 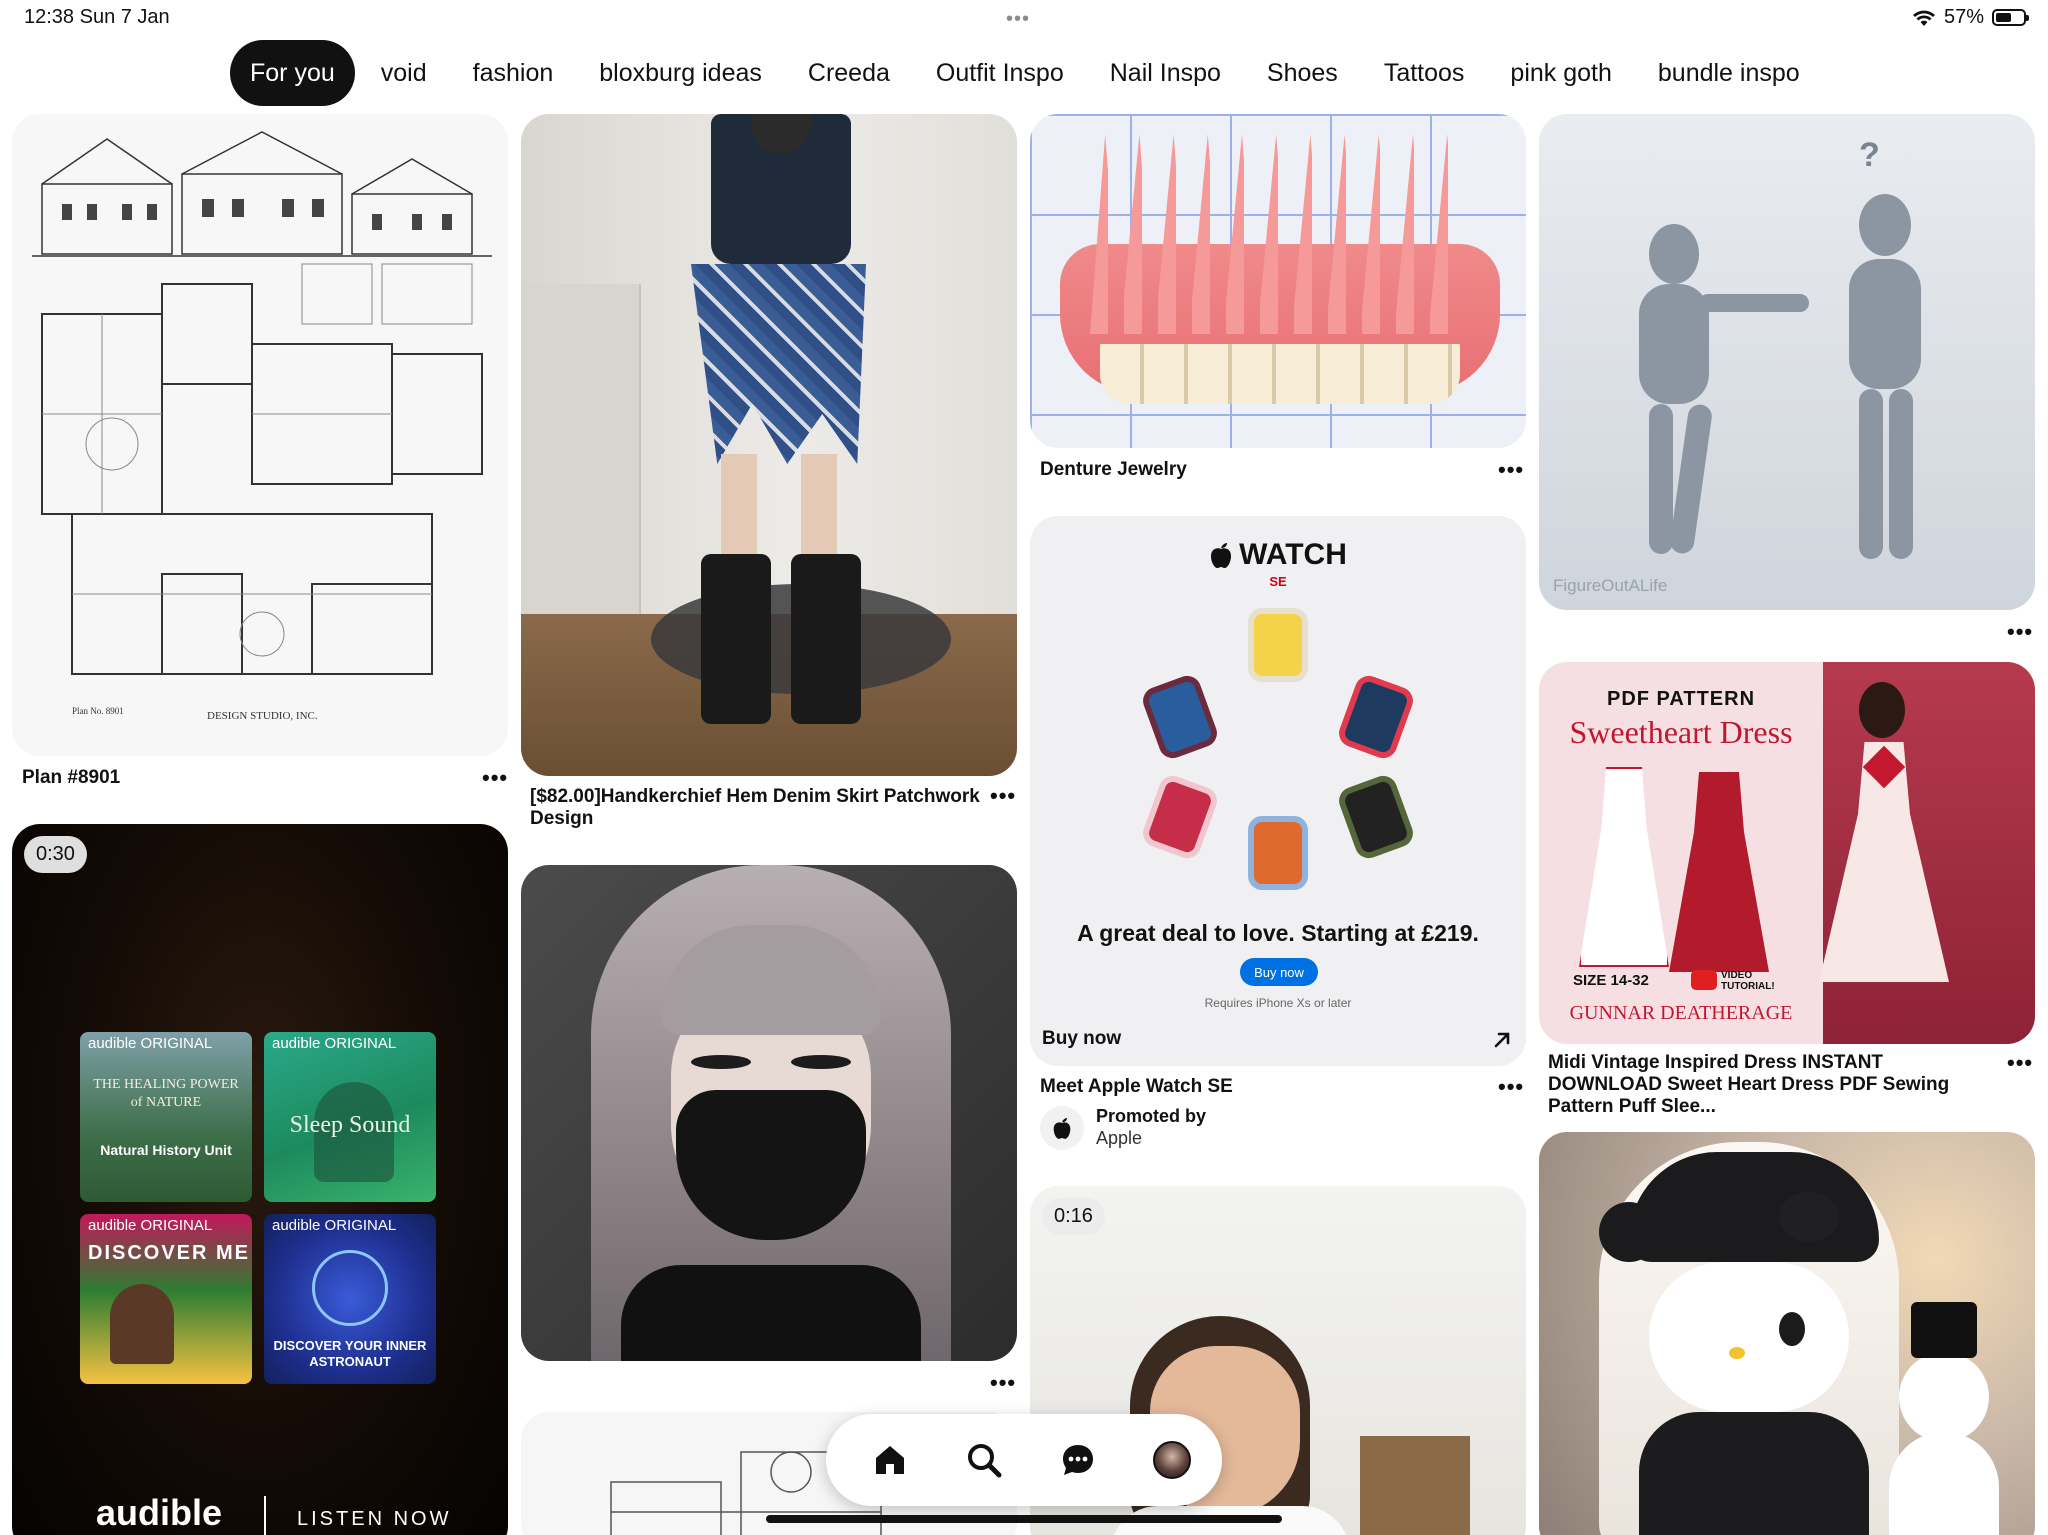 What do you see at coordinates (1787, 362) in the screenshot?
I see `pin-figures-image: ? FigureOutALife` at bounding box center [1787, 362].